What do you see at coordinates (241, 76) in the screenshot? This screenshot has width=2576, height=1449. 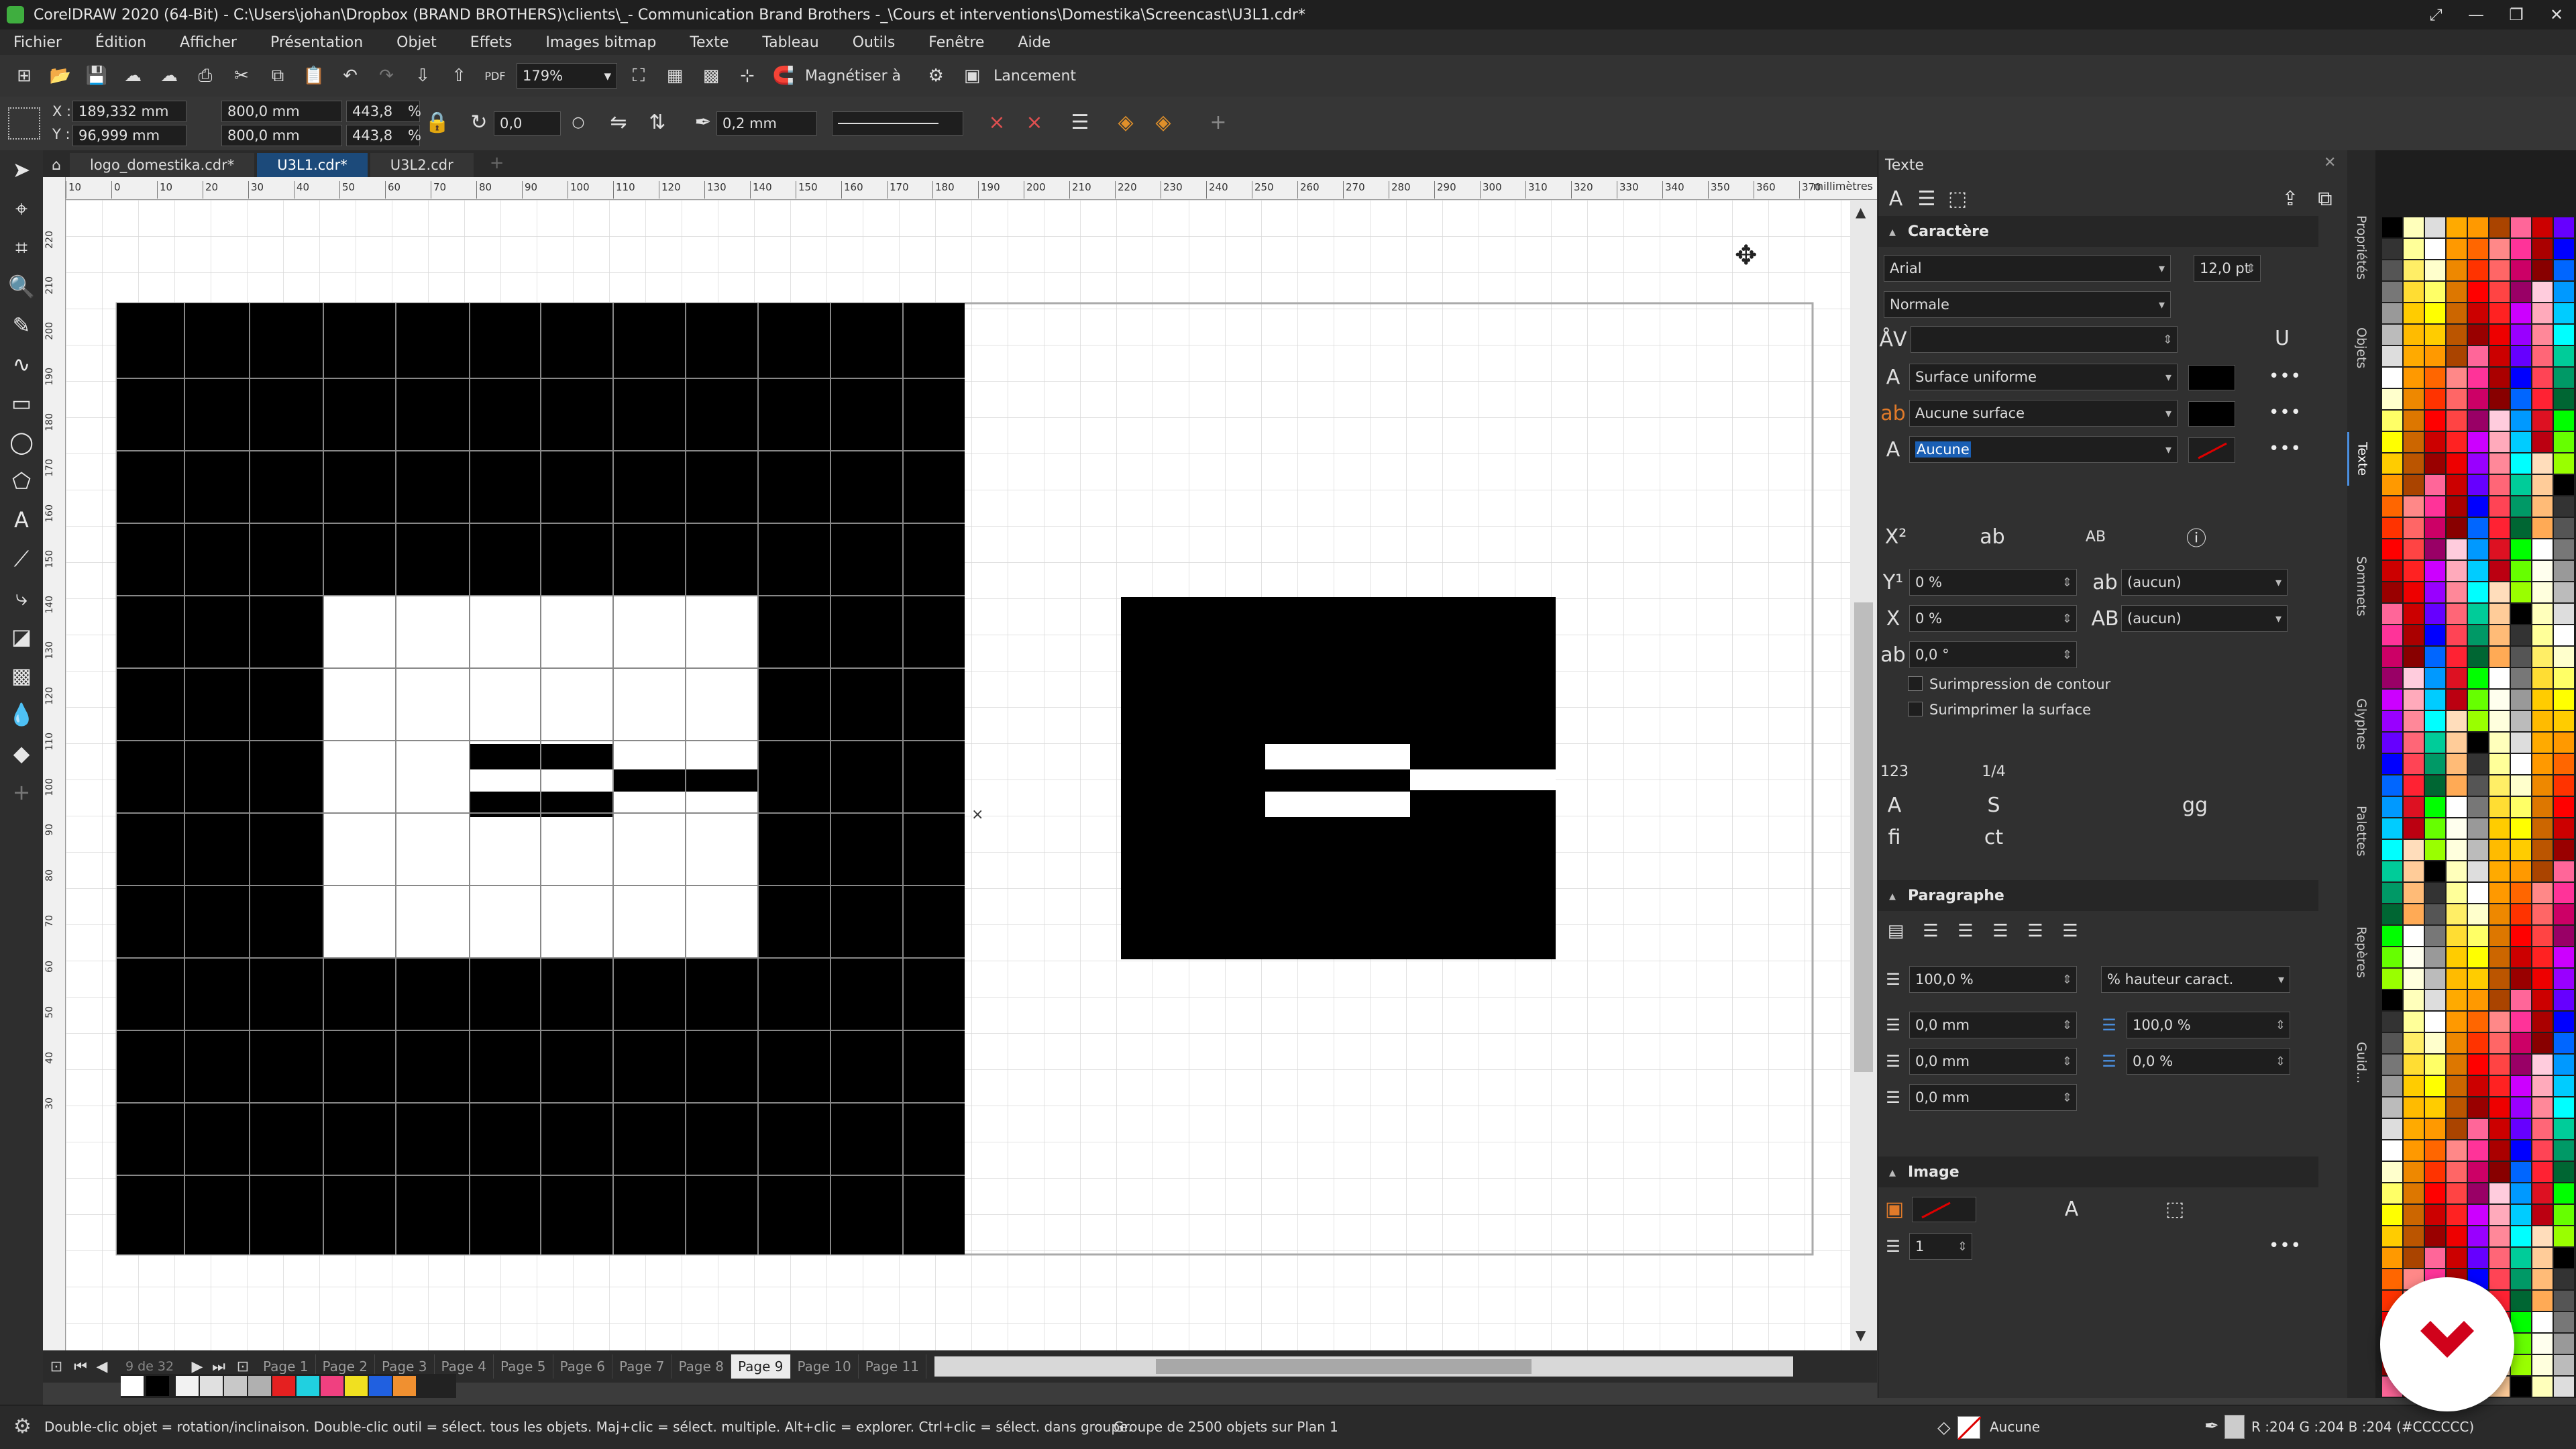 I see `cut-icon: ✂` at bounding box center [241, 76].